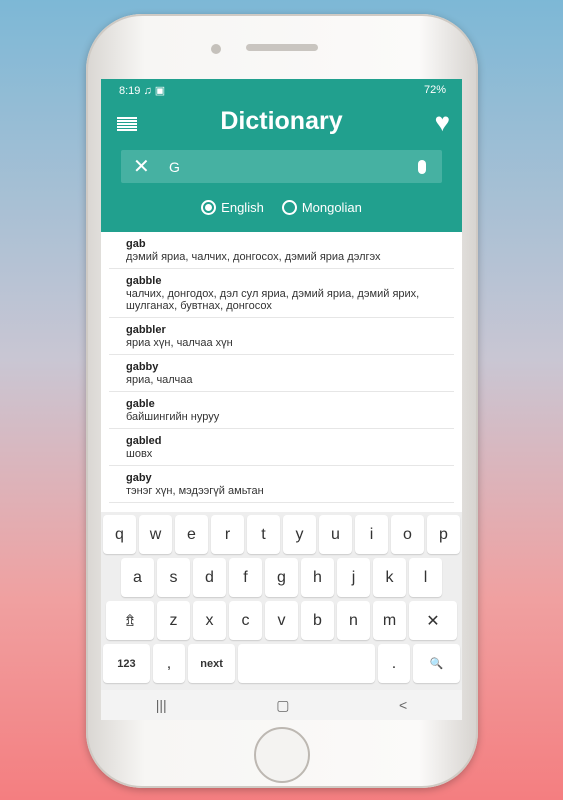 This screenshot has height=800, width=563. What do you see at coordinates (161, 705) in the screenshot?
I see `recents-button: |||` at bounding box center [161, 705].